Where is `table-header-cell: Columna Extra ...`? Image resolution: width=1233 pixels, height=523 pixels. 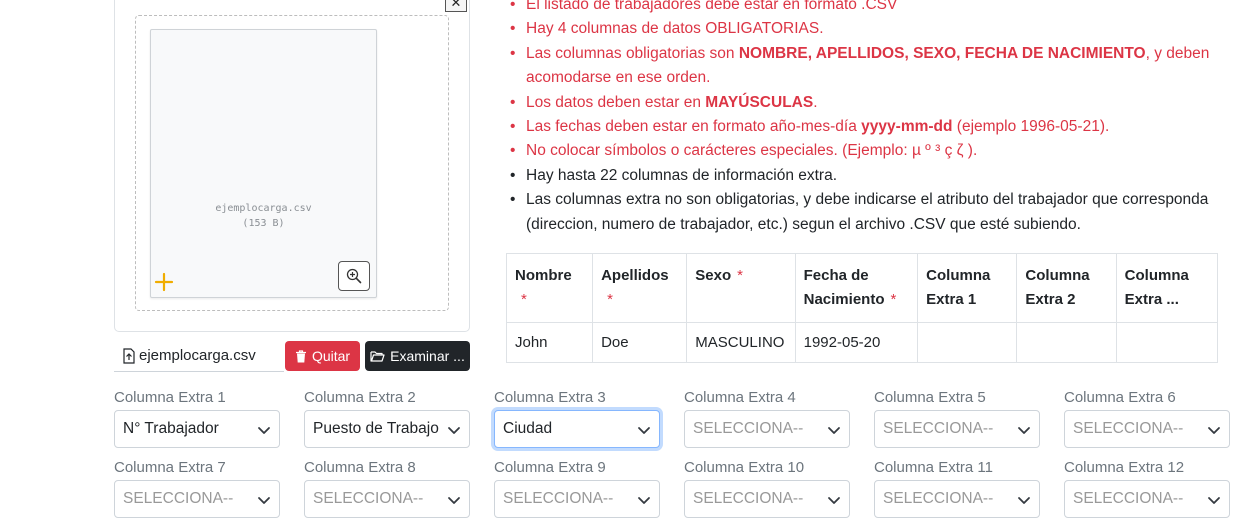
table-header-cell: Columna Extra ... is located at coordinates (1167, 288).